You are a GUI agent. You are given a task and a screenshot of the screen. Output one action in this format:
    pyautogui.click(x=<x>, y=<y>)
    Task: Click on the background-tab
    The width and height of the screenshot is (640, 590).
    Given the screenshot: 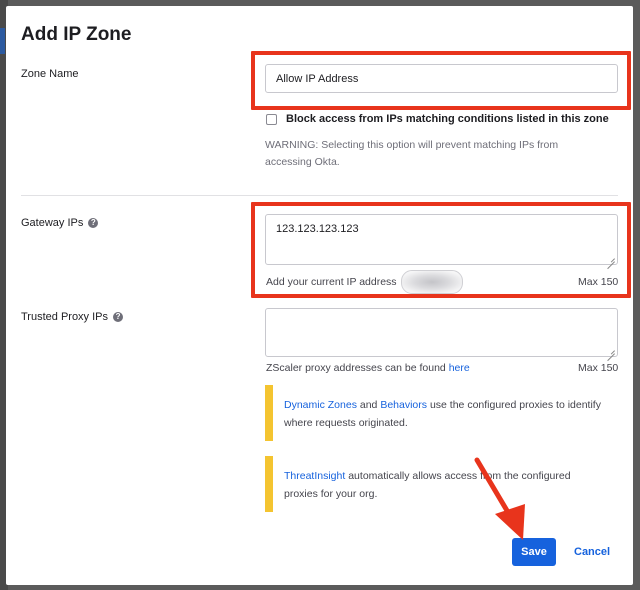 What is the action you would take?
    pyautogui.click(x=2, y=41)
    